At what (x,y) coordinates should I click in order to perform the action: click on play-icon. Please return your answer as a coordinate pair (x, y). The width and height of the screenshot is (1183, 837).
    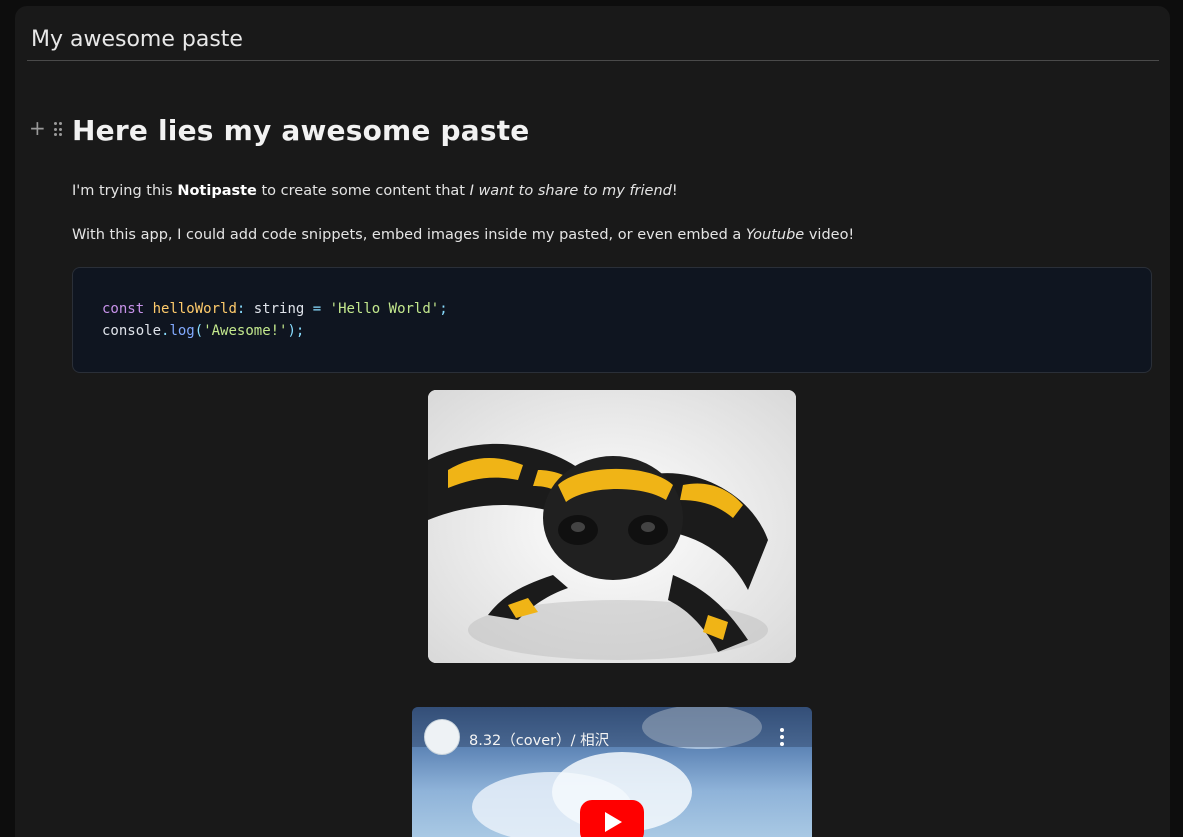
    Looking at the image, I should click on (612, 818).